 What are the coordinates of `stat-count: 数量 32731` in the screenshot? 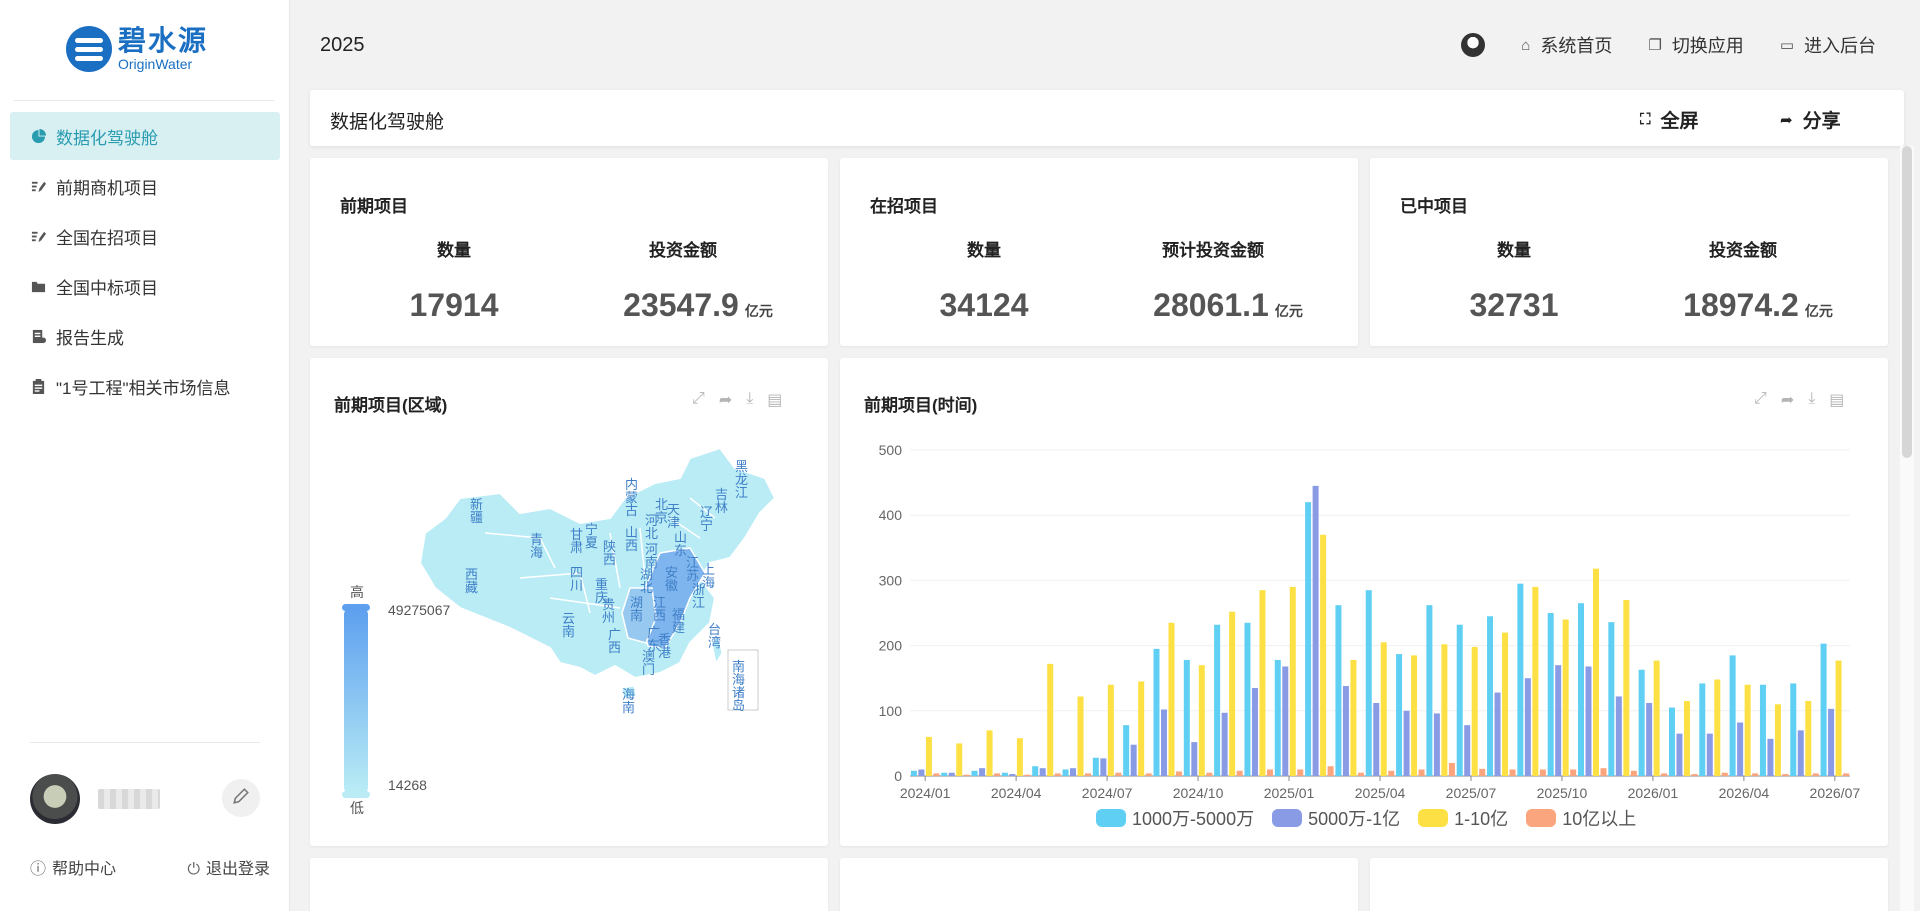 It's located at (1514, 280).